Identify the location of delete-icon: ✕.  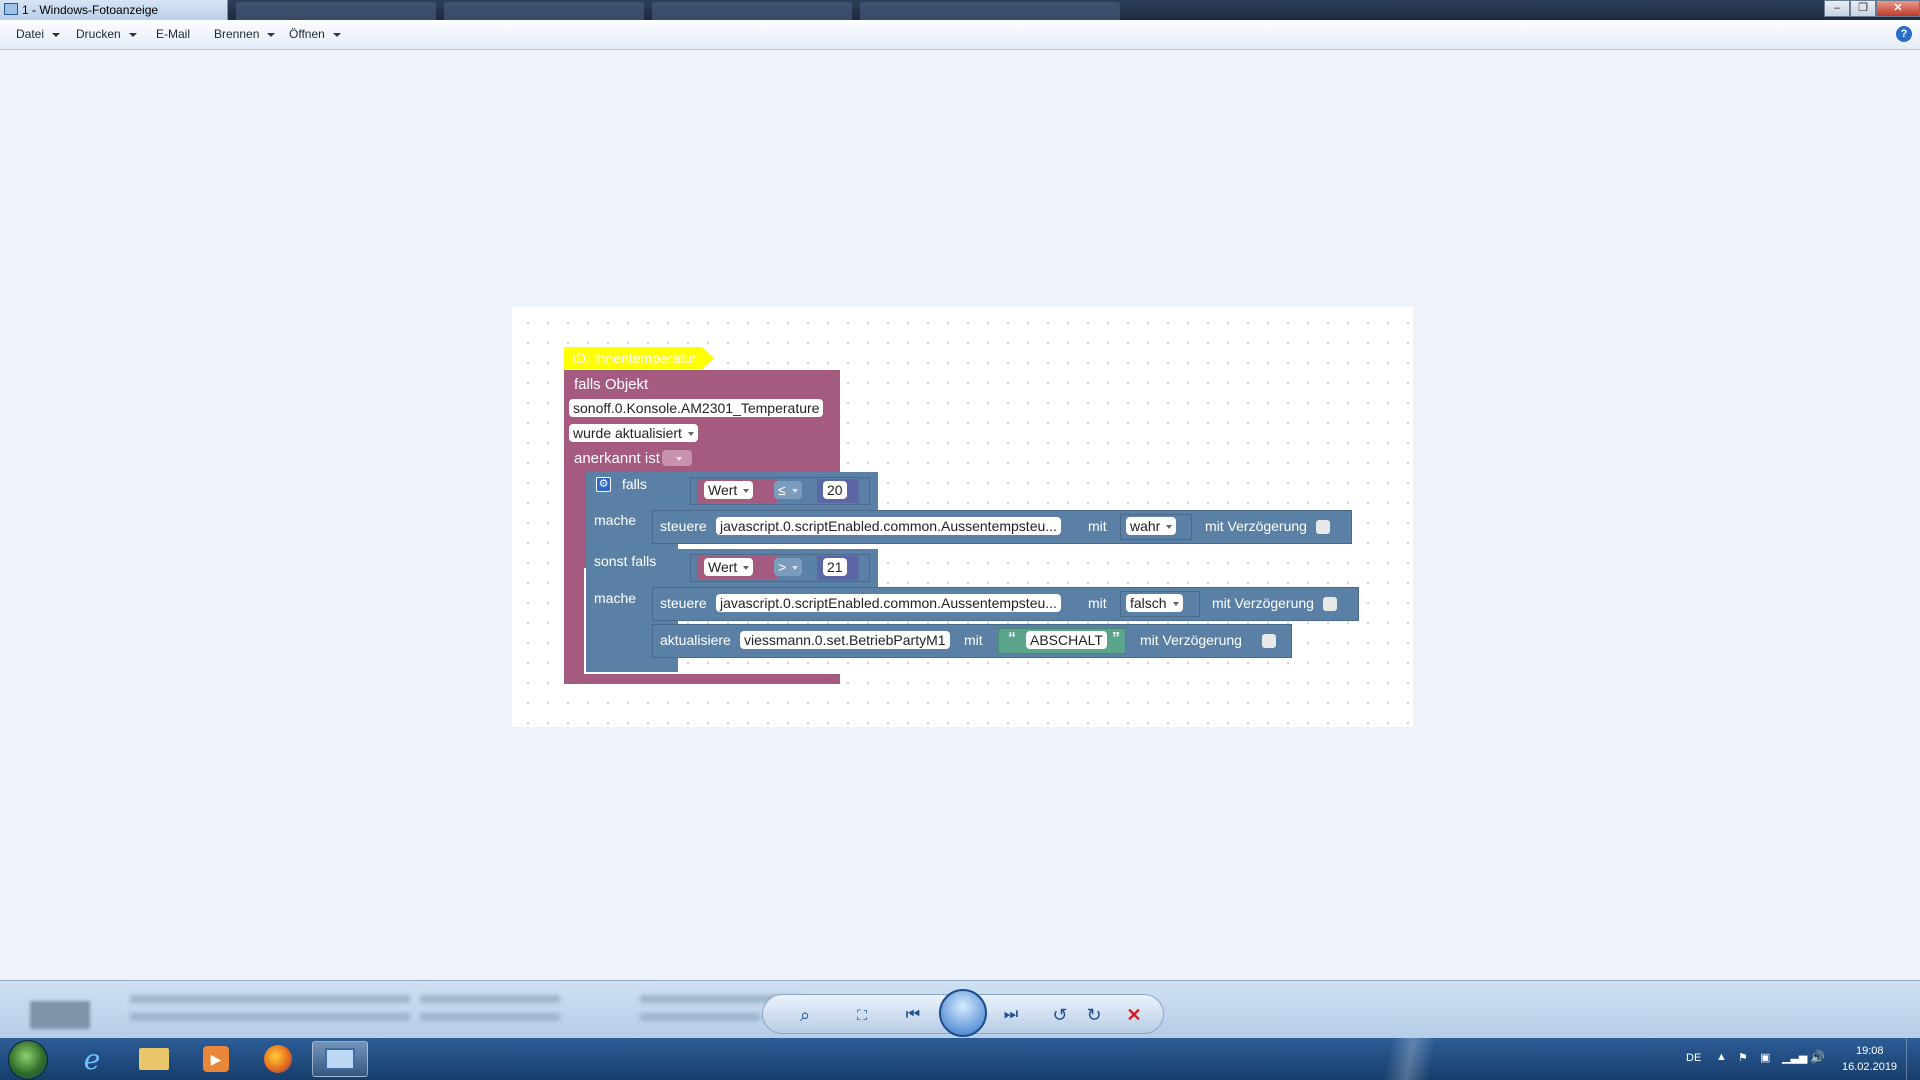
(1134, 1015).